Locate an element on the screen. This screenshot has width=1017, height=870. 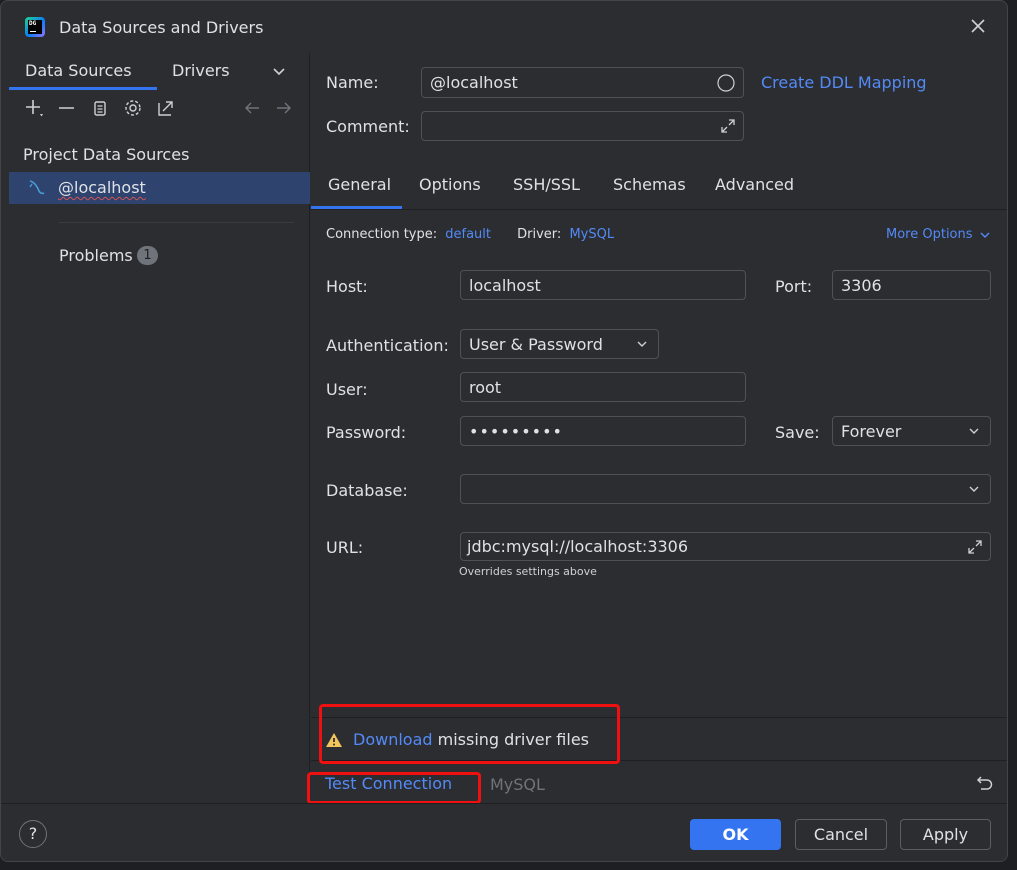
back-arrow-icon is located at coordinates (252, 108).